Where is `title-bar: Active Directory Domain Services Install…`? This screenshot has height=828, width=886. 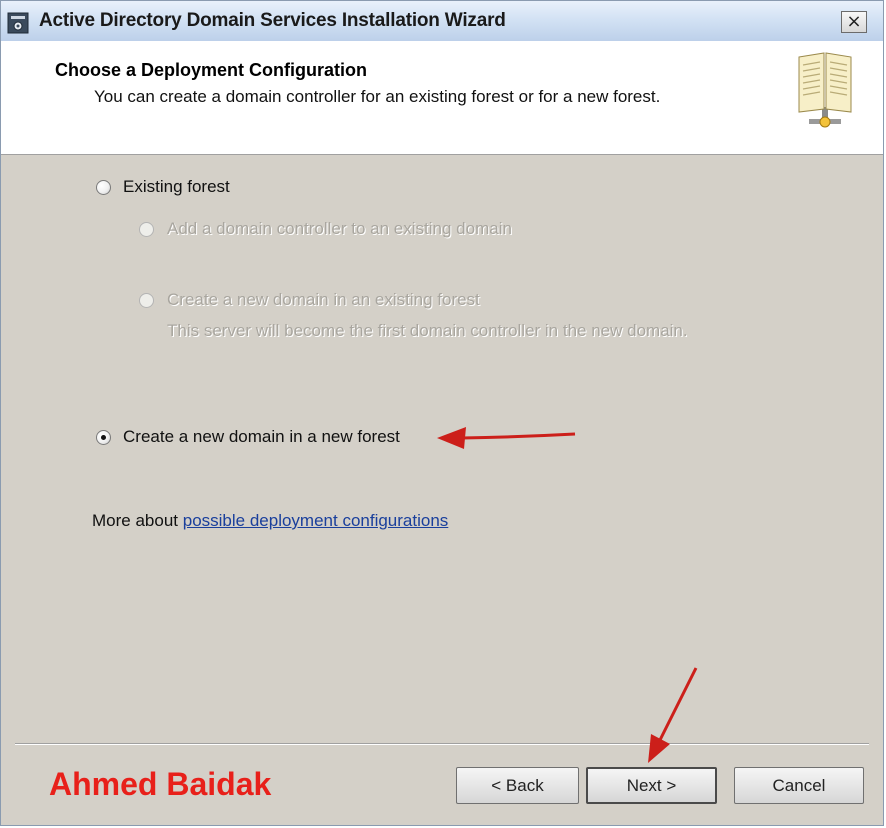
title-bar: Active Directory Domain Services Install… is located at coordinates (442, 21).